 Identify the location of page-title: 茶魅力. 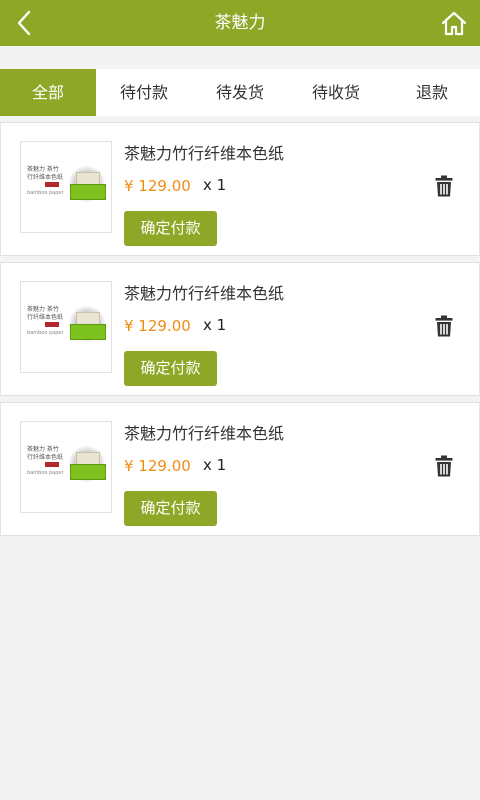
(240, 23).